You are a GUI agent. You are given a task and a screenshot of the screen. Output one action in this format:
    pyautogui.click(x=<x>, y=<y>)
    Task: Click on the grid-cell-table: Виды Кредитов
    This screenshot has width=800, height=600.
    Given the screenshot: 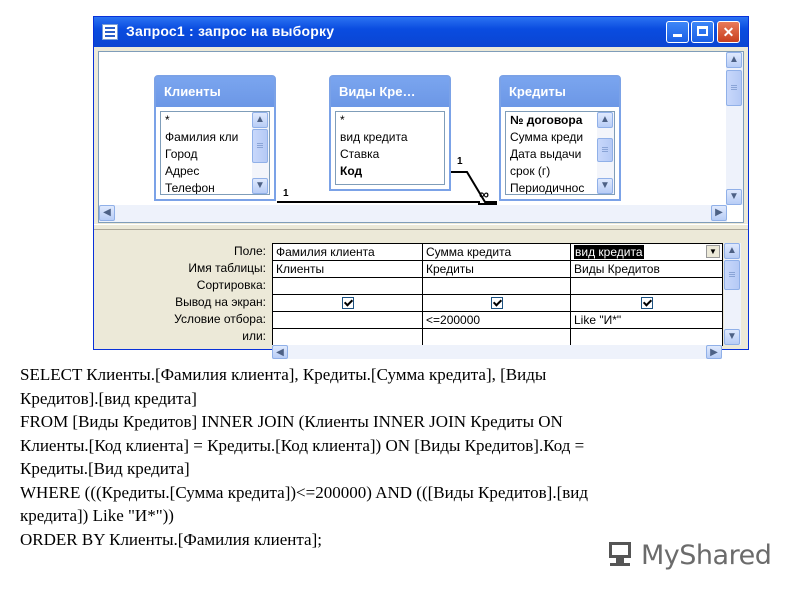 What is the action you would take?
    pyautogui.click(x=647, y=269)
    